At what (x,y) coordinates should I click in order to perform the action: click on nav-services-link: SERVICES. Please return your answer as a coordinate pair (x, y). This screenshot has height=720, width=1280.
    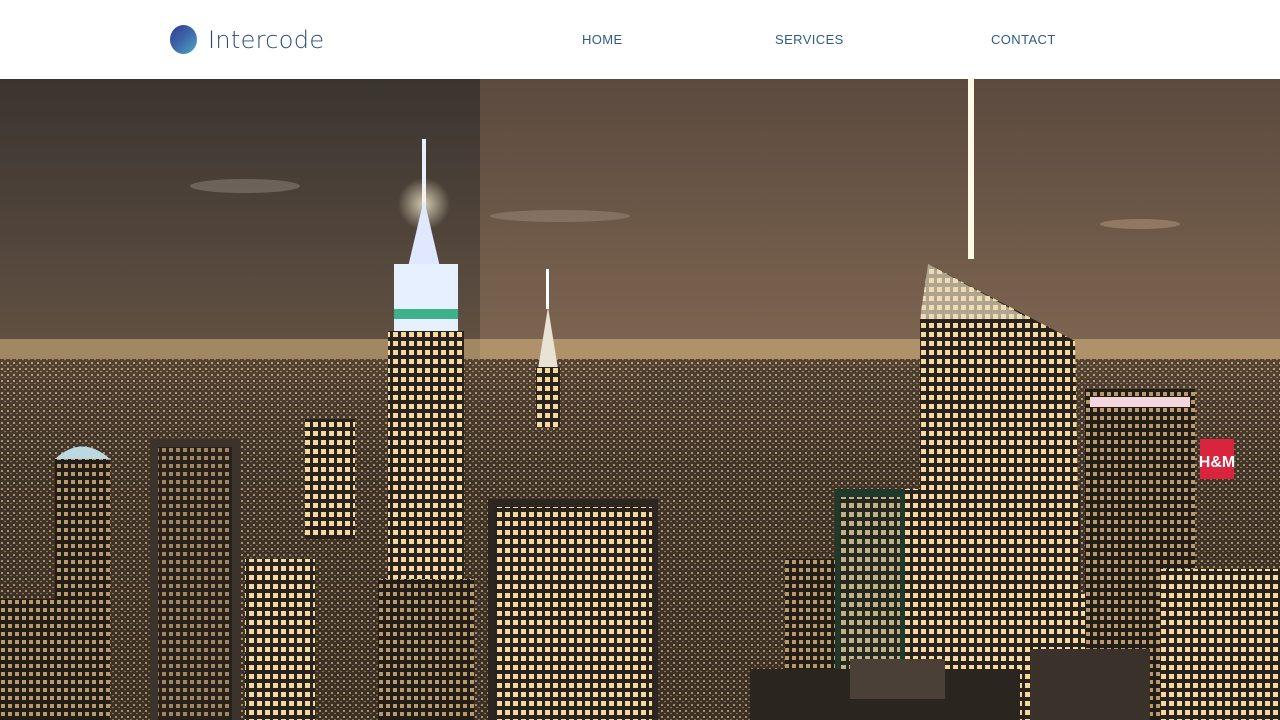
    Looking at the image, I should click on (809, 39).